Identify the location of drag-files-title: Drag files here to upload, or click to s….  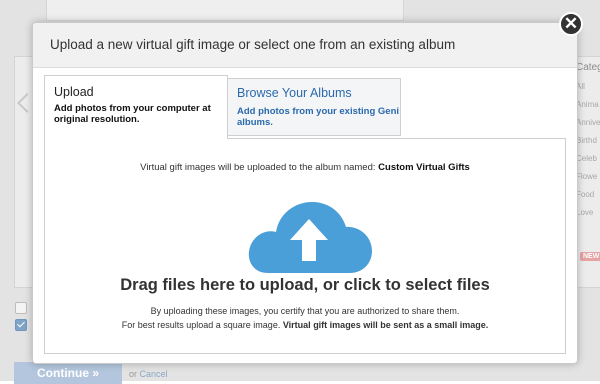
(305, 285).